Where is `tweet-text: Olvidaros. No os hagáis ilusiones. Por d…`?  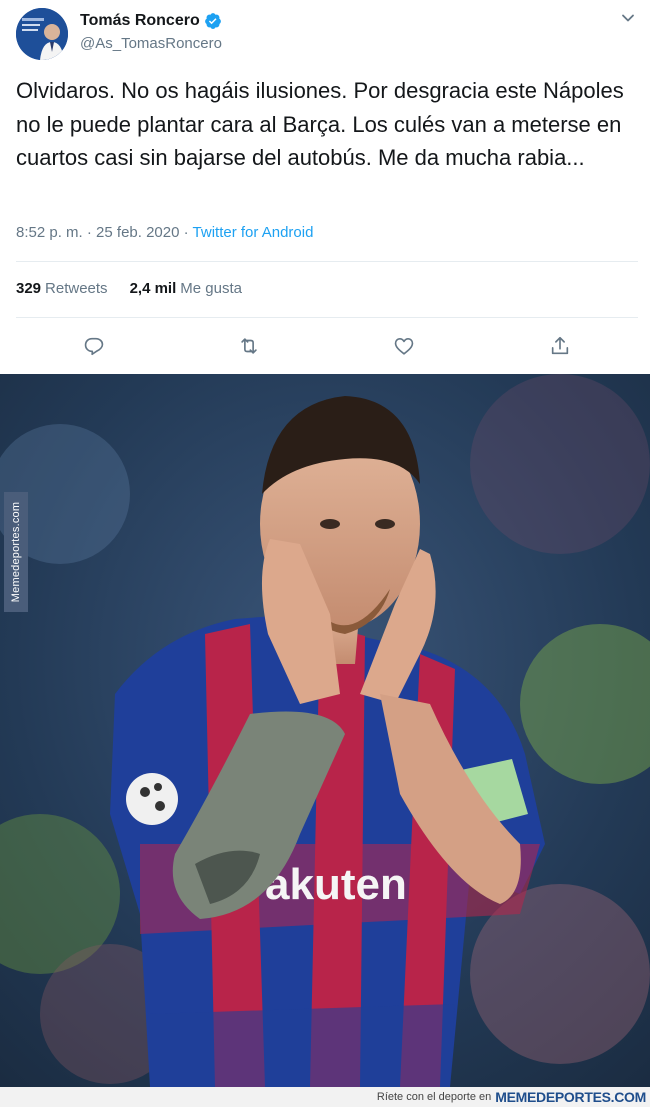
tweet-text: Olvidaros. No os hagáis ilusiones. Por d… is located at coordinates (320, 124).